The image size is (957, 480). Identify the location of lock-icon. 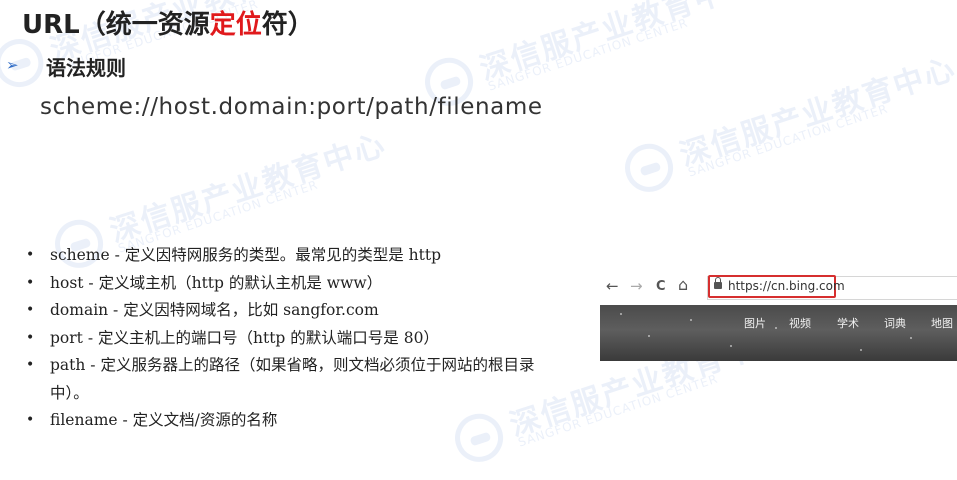
(718, 283).